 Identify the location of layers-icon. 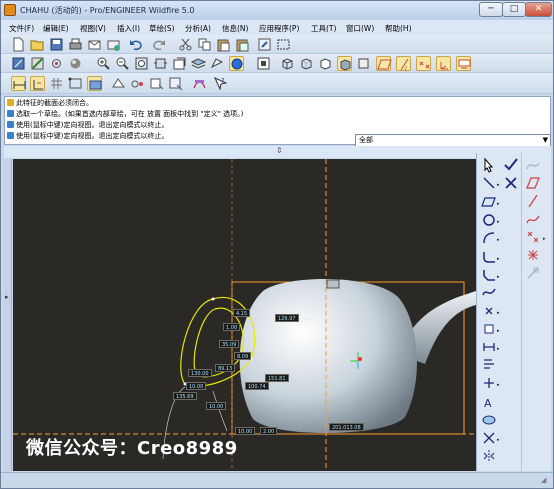
(198, 63).